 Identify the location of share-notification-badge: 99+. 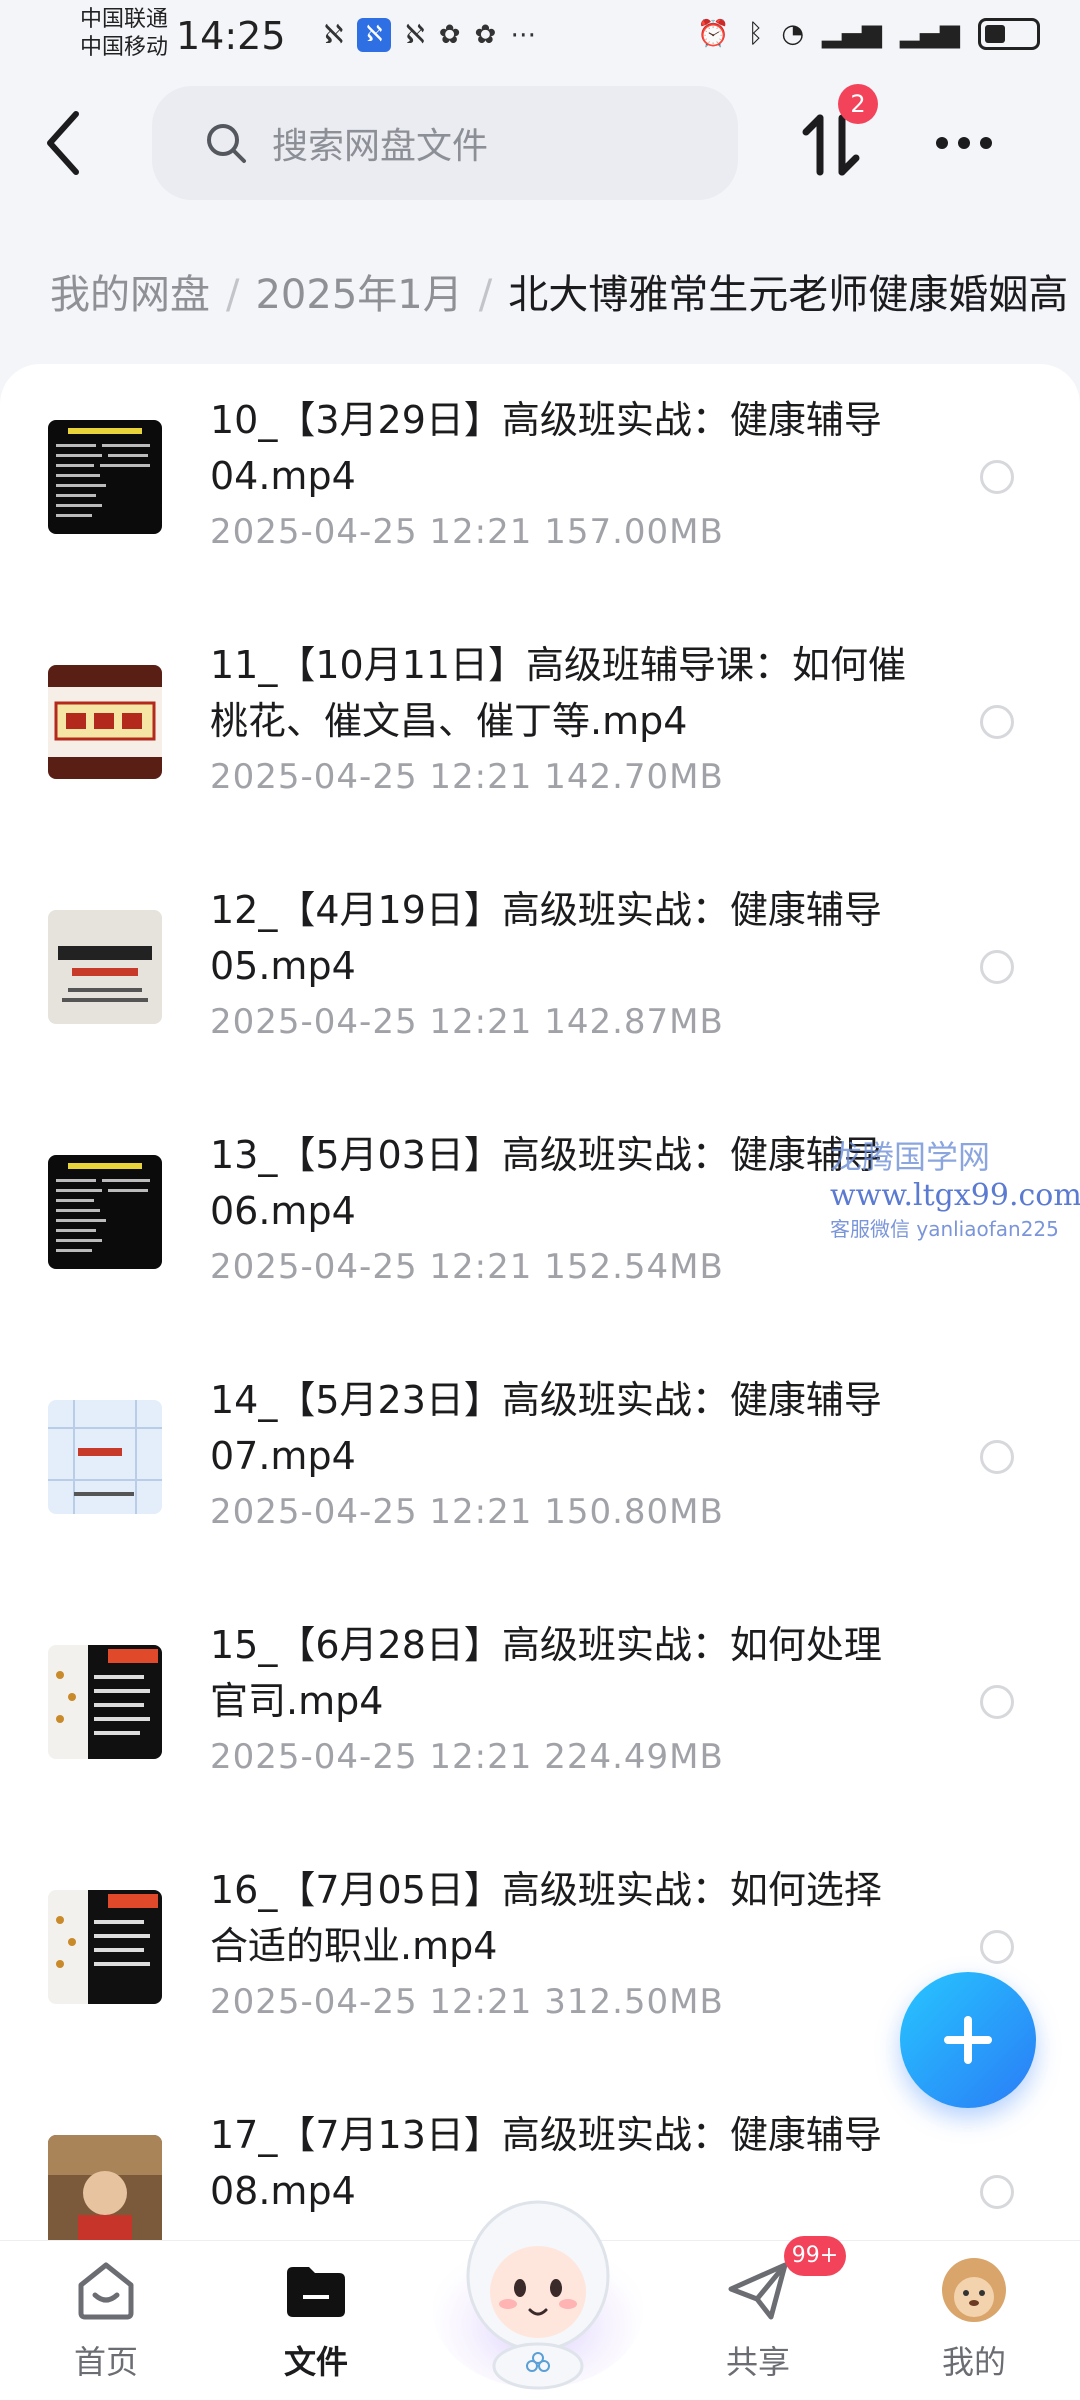
(815, 2256).